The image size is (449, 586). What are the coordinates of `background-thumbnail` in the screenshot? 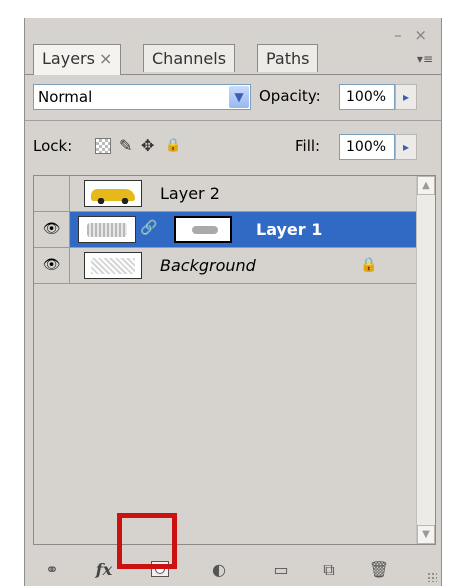 It's located at (113, 265).